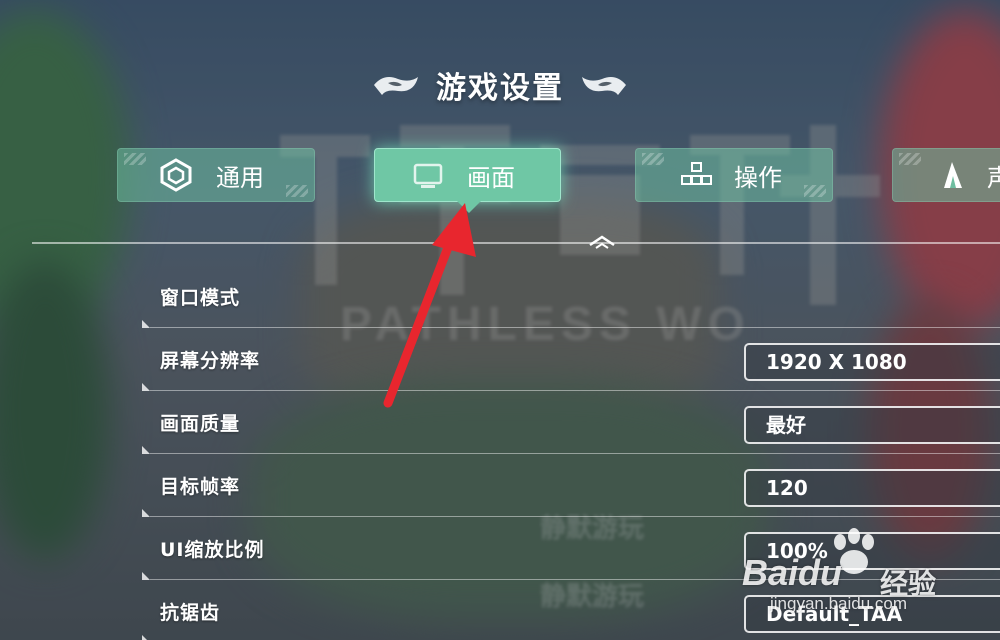 Image resolution: width=1000 pixels, height=640 pixels. Describe the element at coordinates (758, 177) in the screenshot. I see `tab-controls-label: 操作` at that location.